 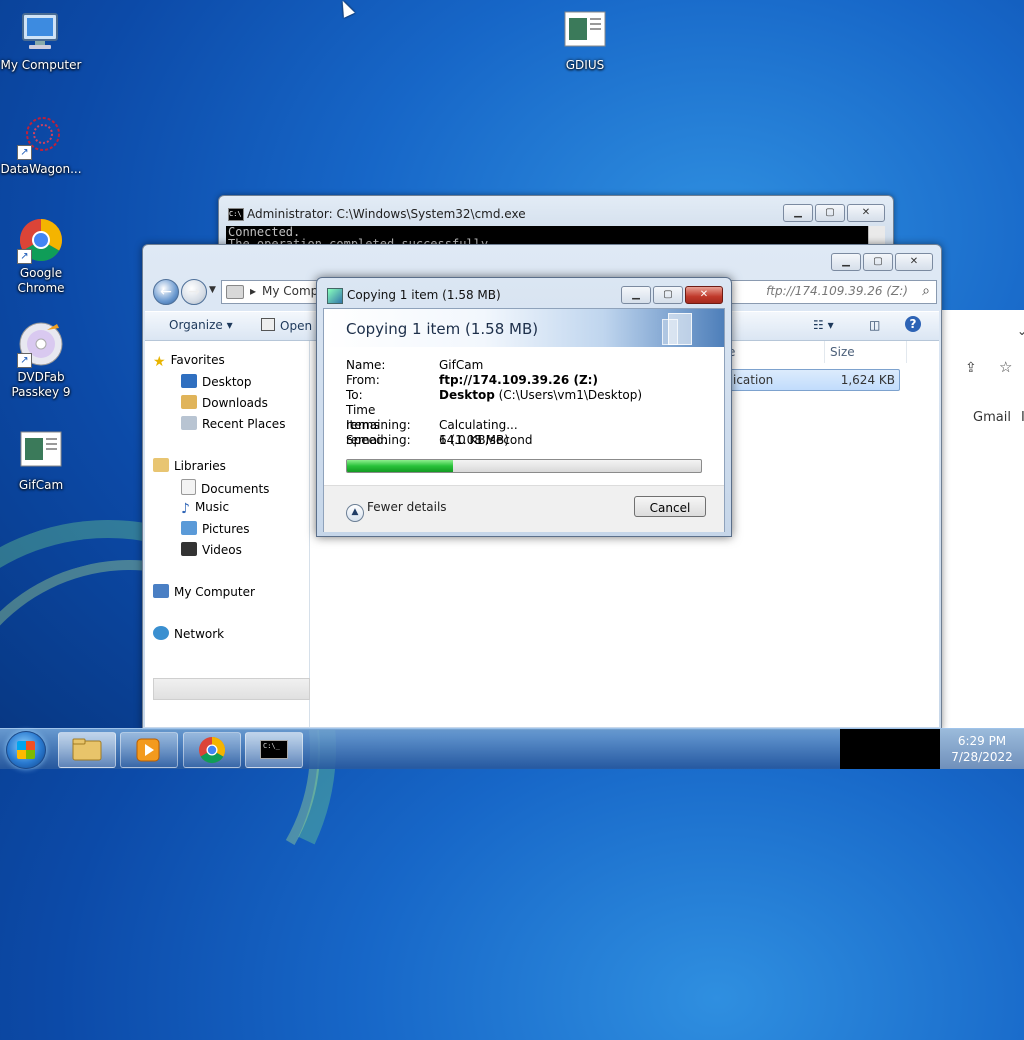 I want to click on computer-icon, so click(x=161, y=591).